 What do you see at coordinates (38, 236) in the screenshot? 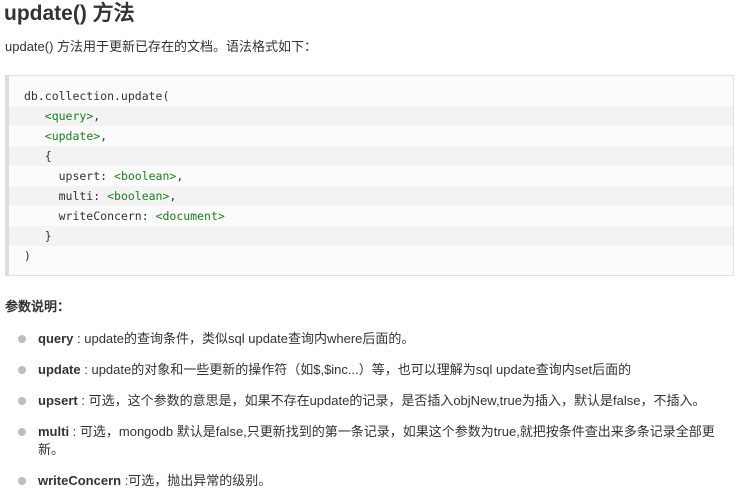
I see `code-text: }` at bounding box center [38, 236].